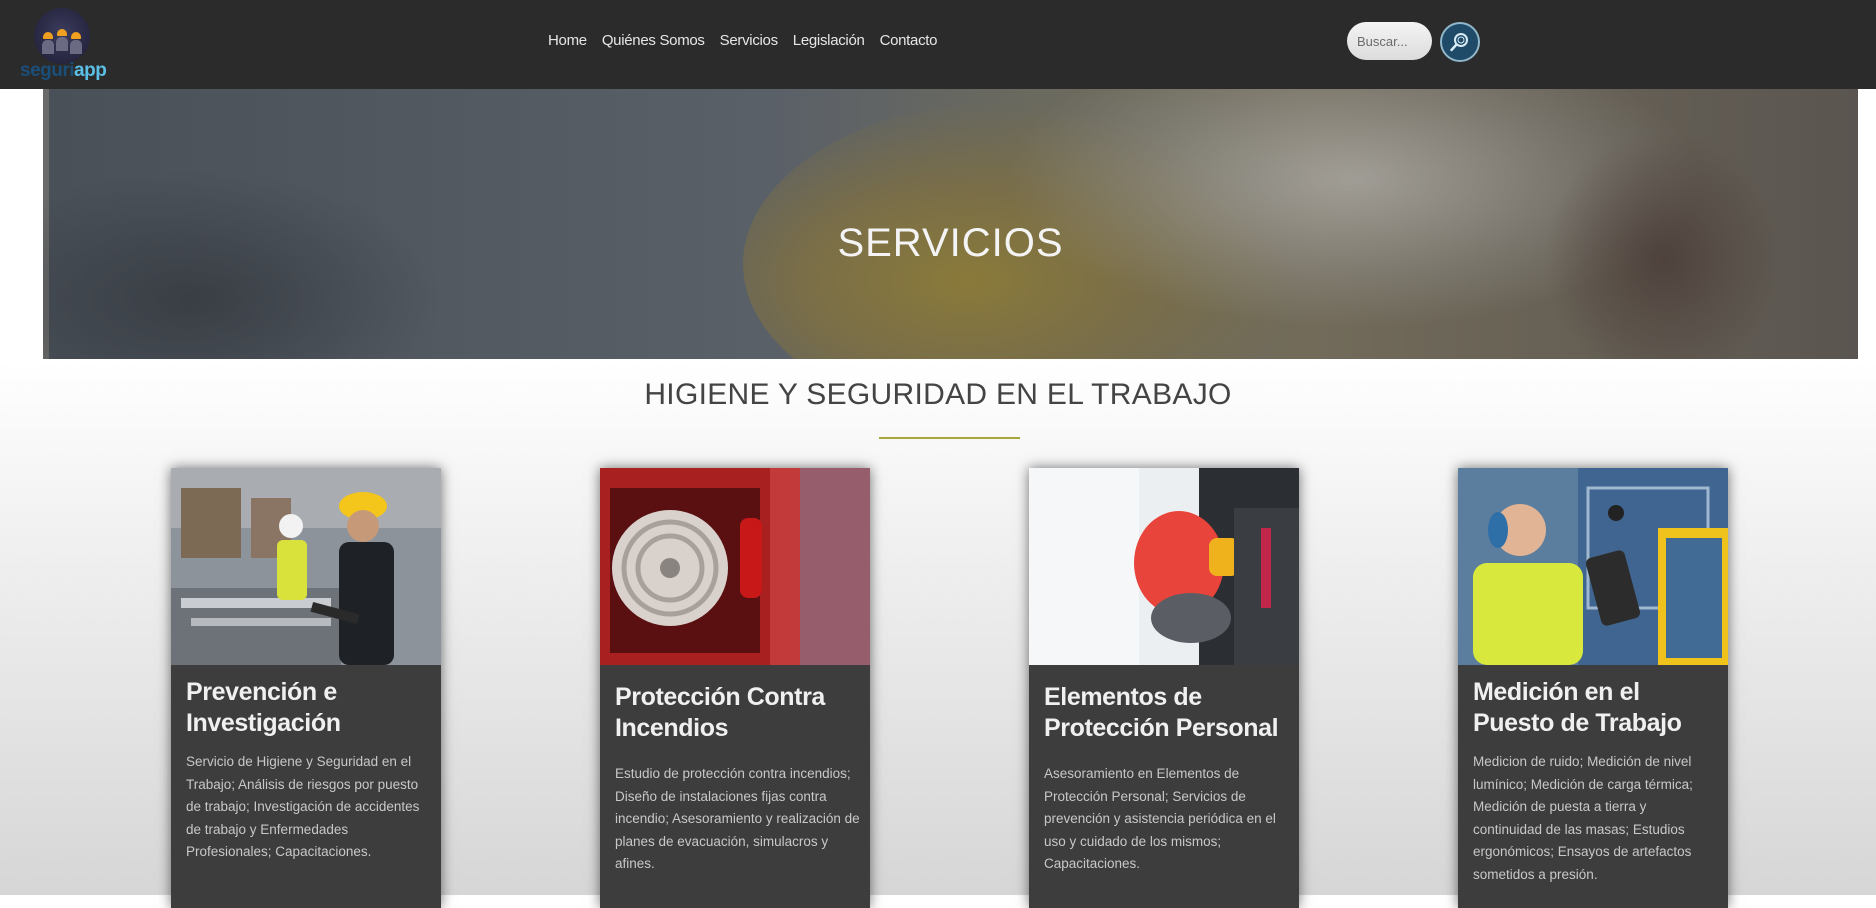  What do you see at coordinates (938, 394) in the screenshot?
I see `section-title: HIGIENE Y SEGURIDAD EN EL TRABAJO` at bounding box center [938, 394].